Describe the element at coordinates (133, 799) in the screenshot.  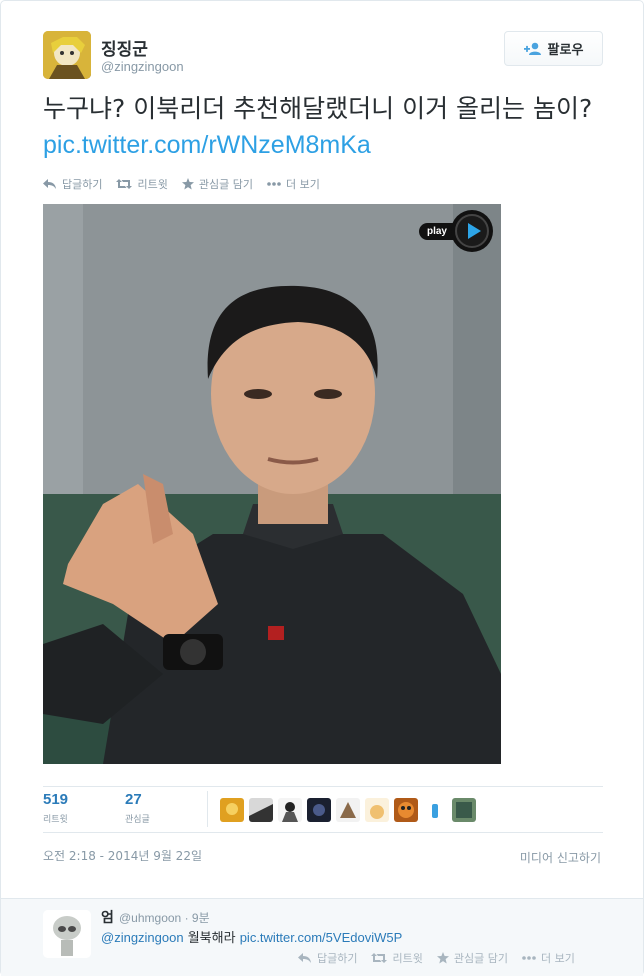
I see `favorite-count: 27` at that location.